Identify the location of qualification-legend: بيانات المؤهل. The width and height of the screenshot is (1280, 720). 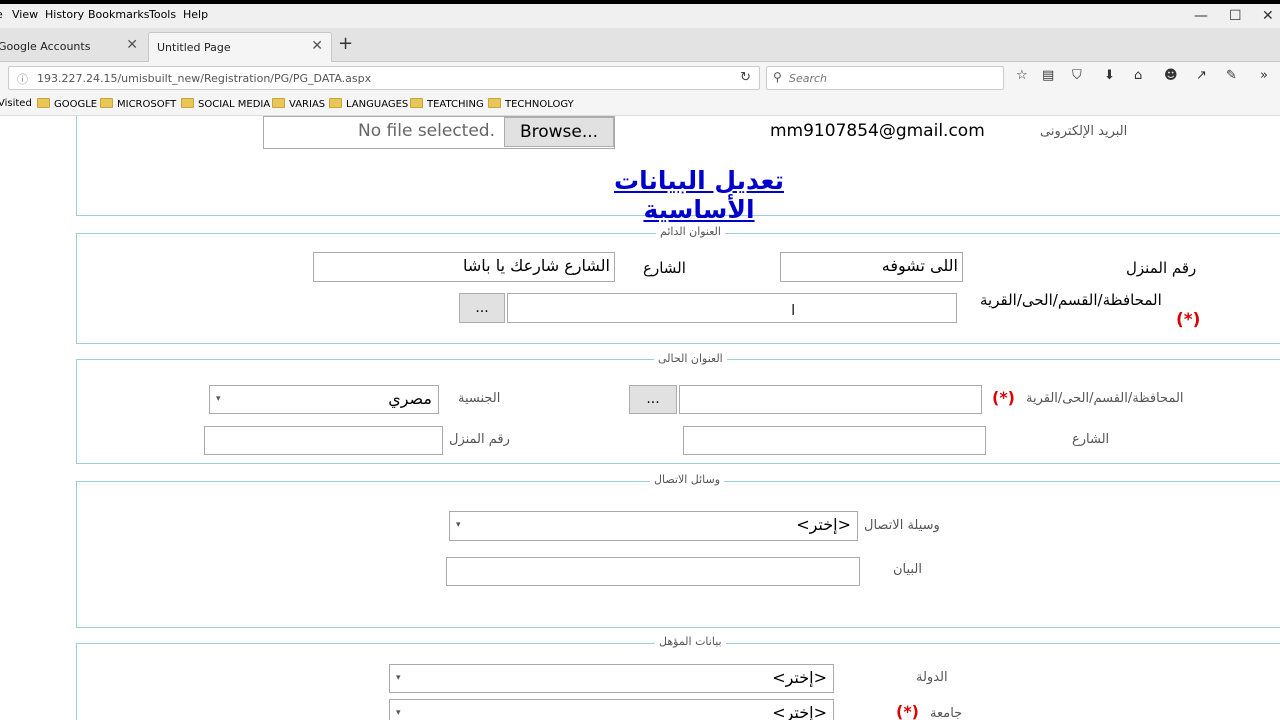
(690, 641).